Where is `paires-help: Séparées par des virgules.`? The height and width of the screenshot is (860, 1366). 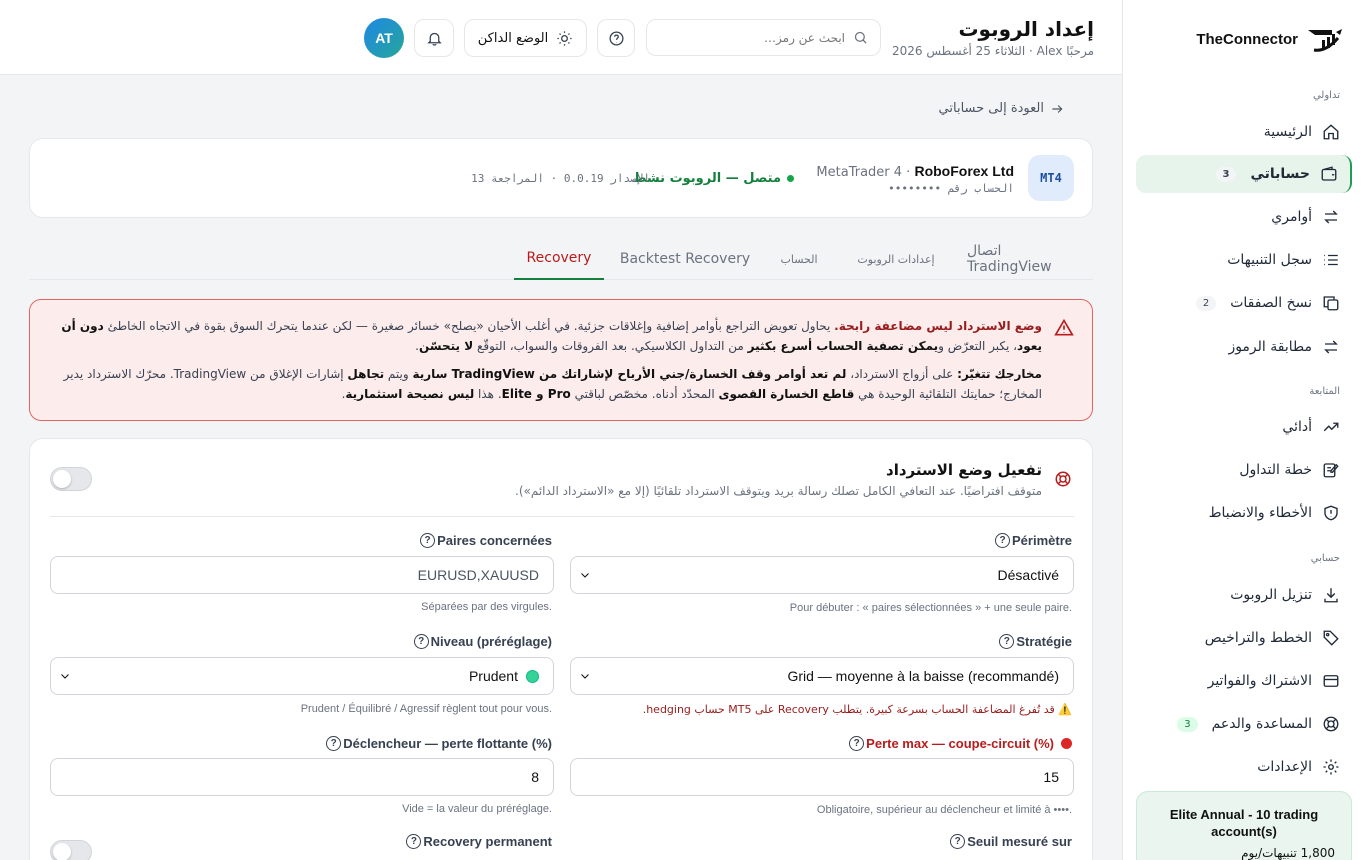 paires-help: Séparées par des virgules. is located at coordinates (486, 607).